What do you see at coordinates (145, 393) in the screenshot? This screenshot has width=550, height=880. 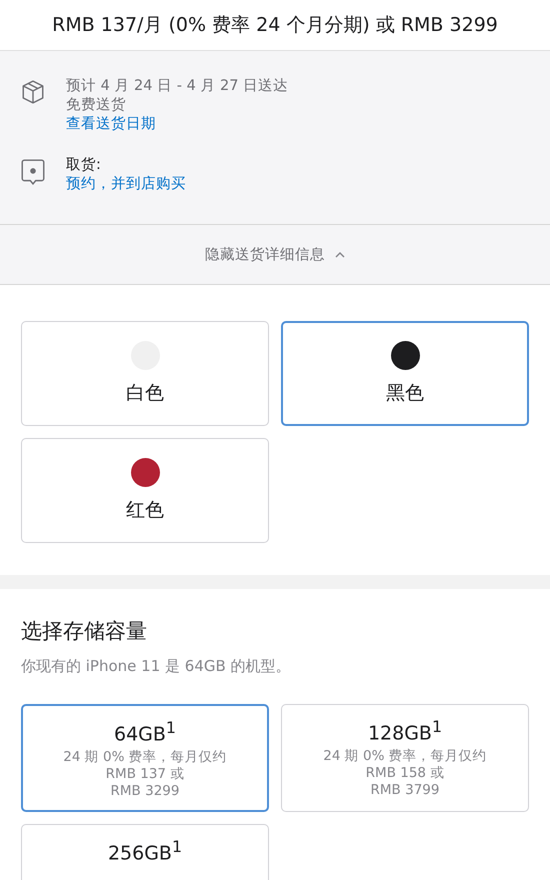 I see `color-name: 白色` at bounding box center [145, 393].